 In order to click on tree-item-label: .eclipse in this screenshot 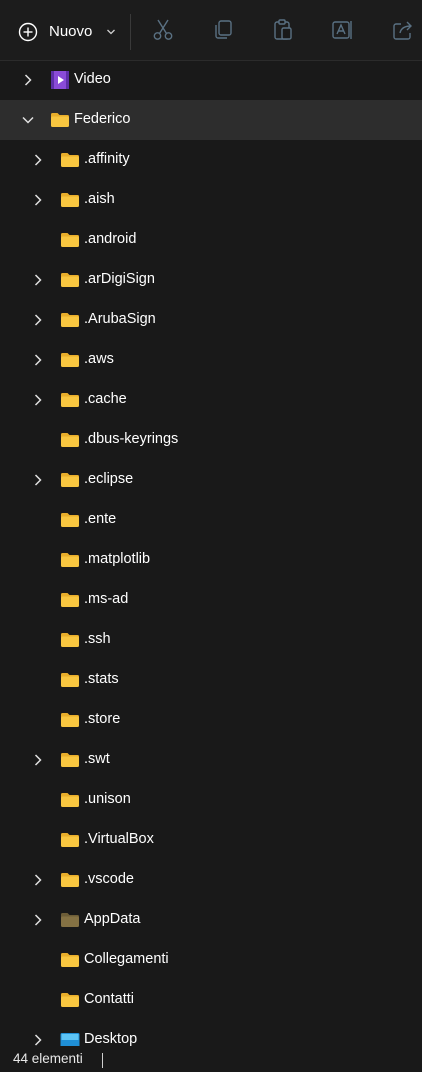, I will do `click(109, 479)`.